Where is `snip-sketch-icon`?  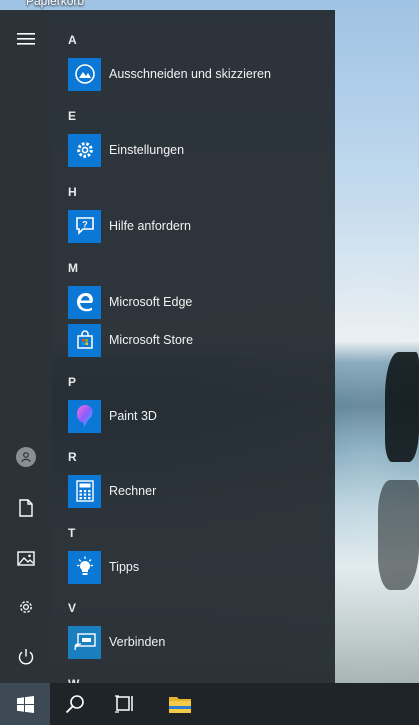
snip-sketch-icon is located at coordinates (84, 74).